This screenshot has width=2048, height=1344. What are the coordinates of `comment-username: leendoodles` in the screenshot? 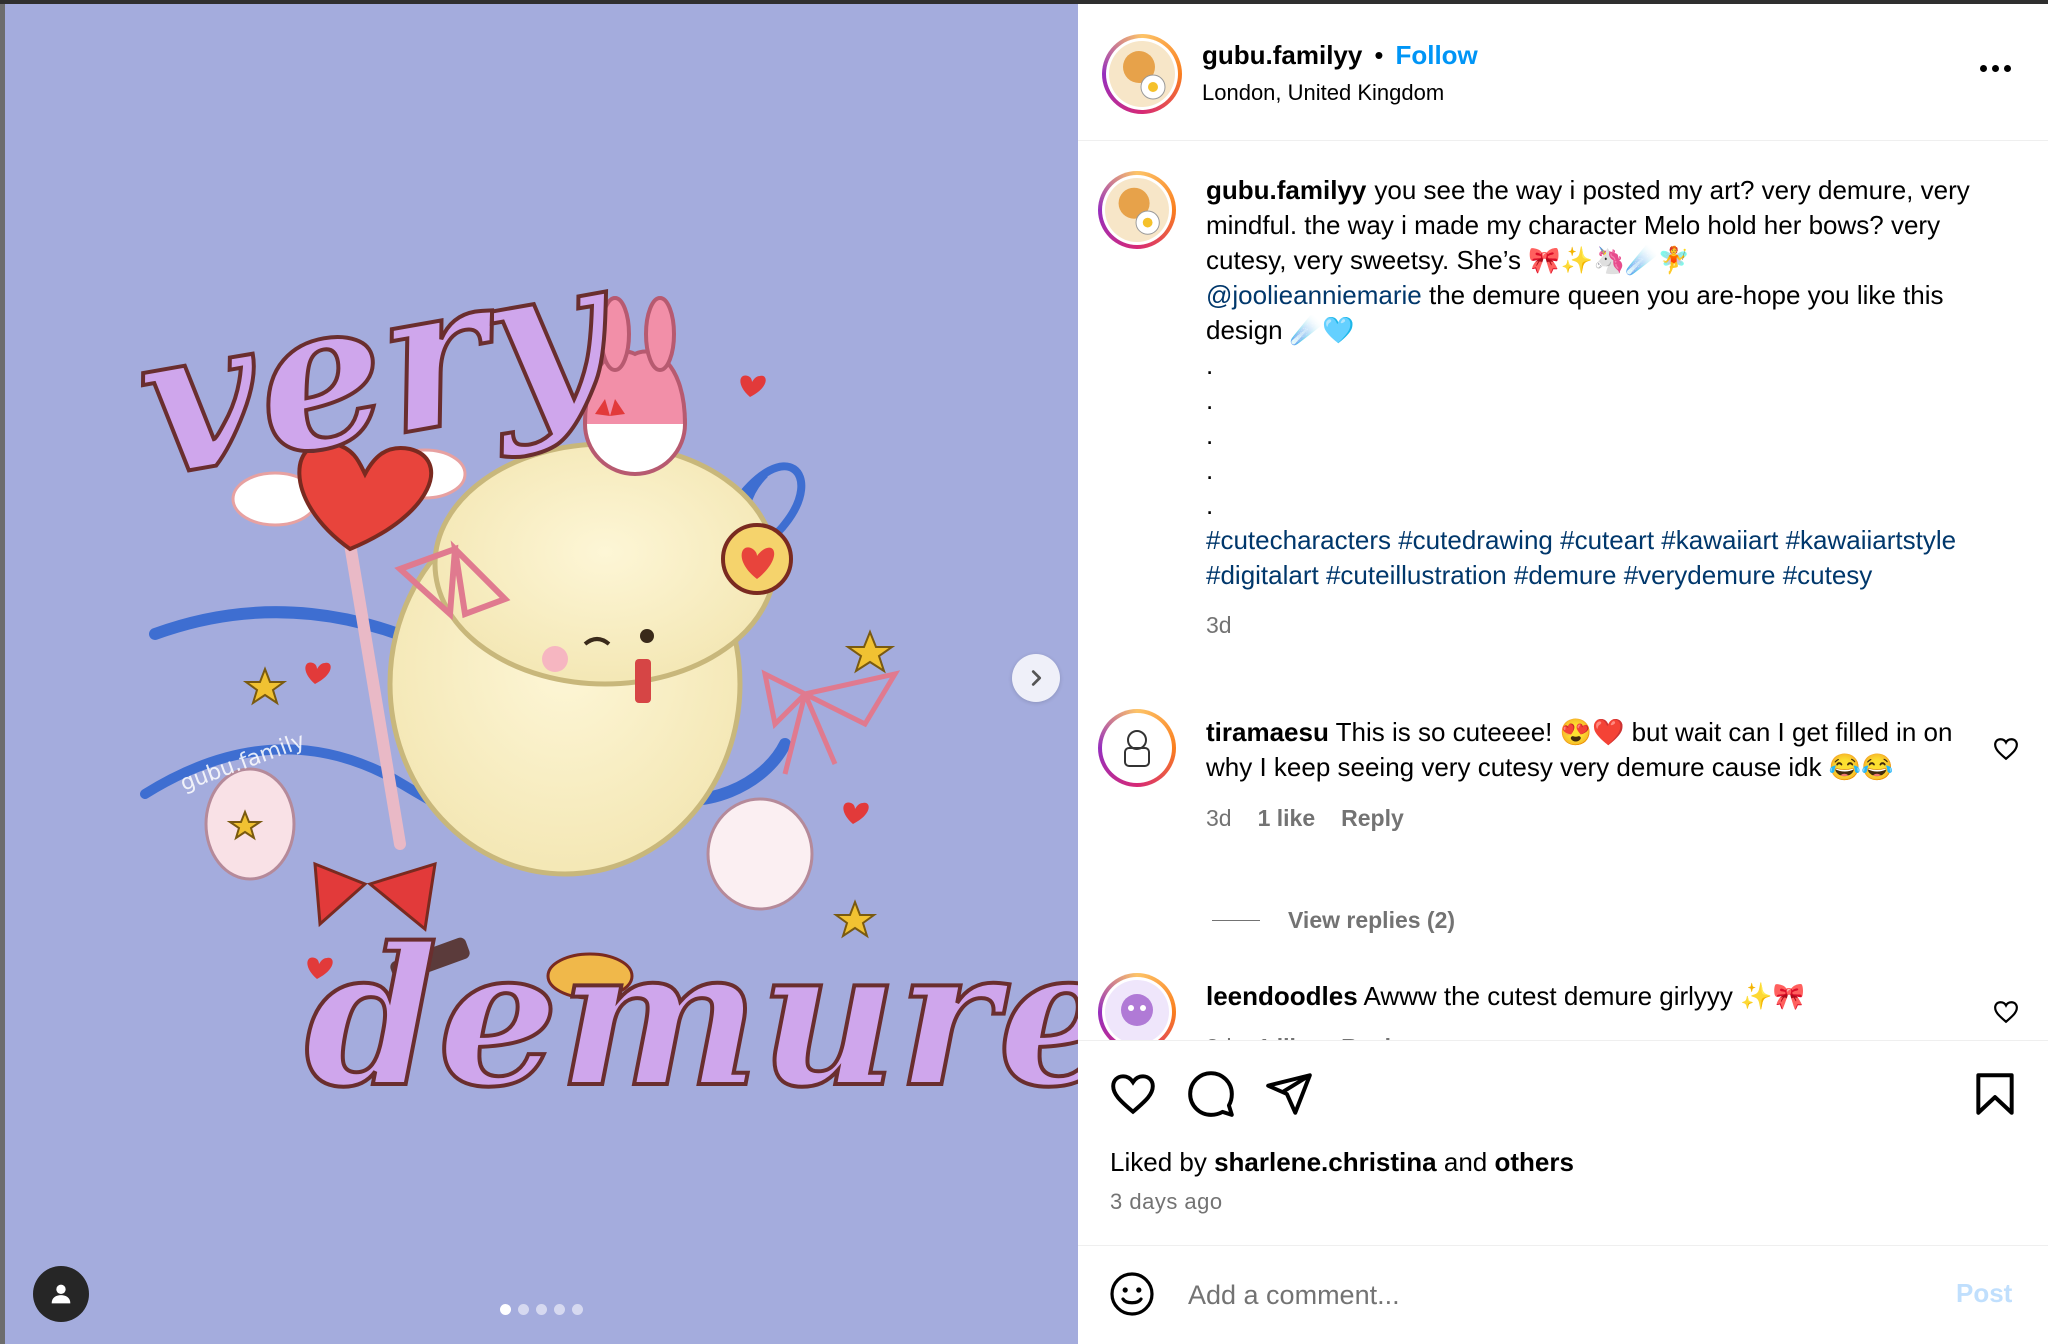 It's located at (1282, 996).